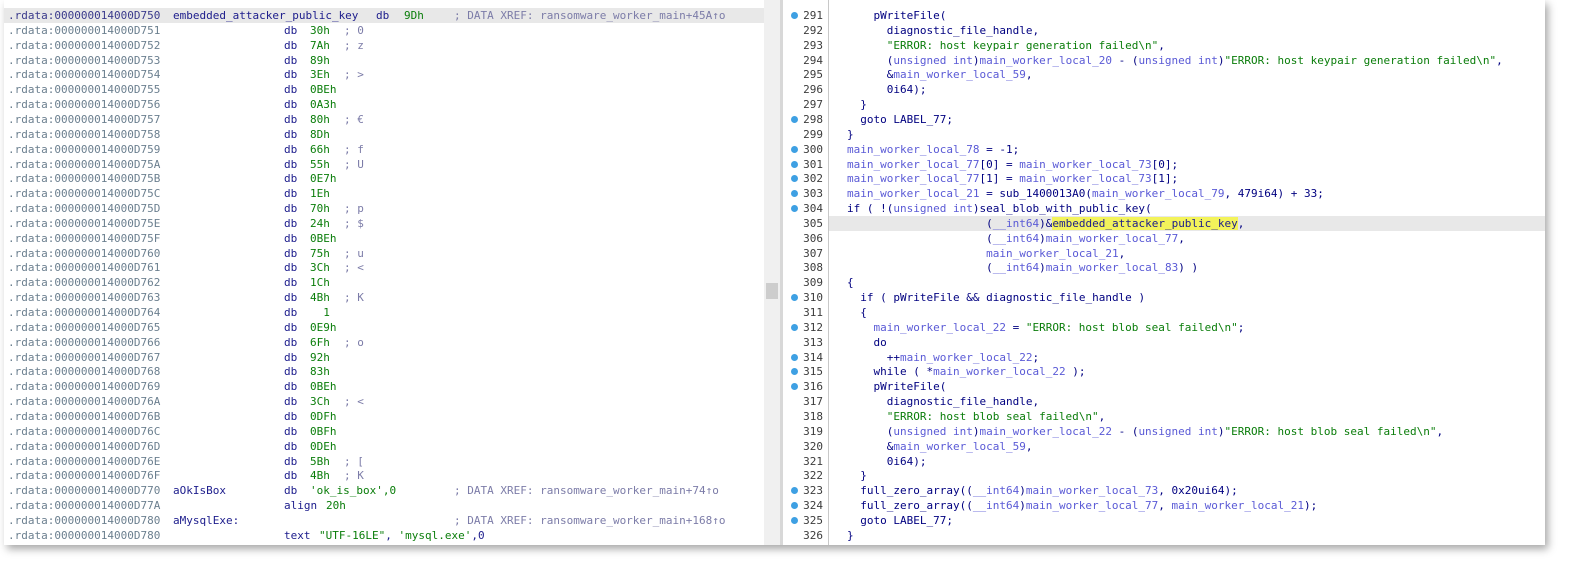 This screenshot has height=573, width=1585. I want to click on pseudocode-line: 318 "ERROR: host blob seal failed\n",, so click(1164, 416).